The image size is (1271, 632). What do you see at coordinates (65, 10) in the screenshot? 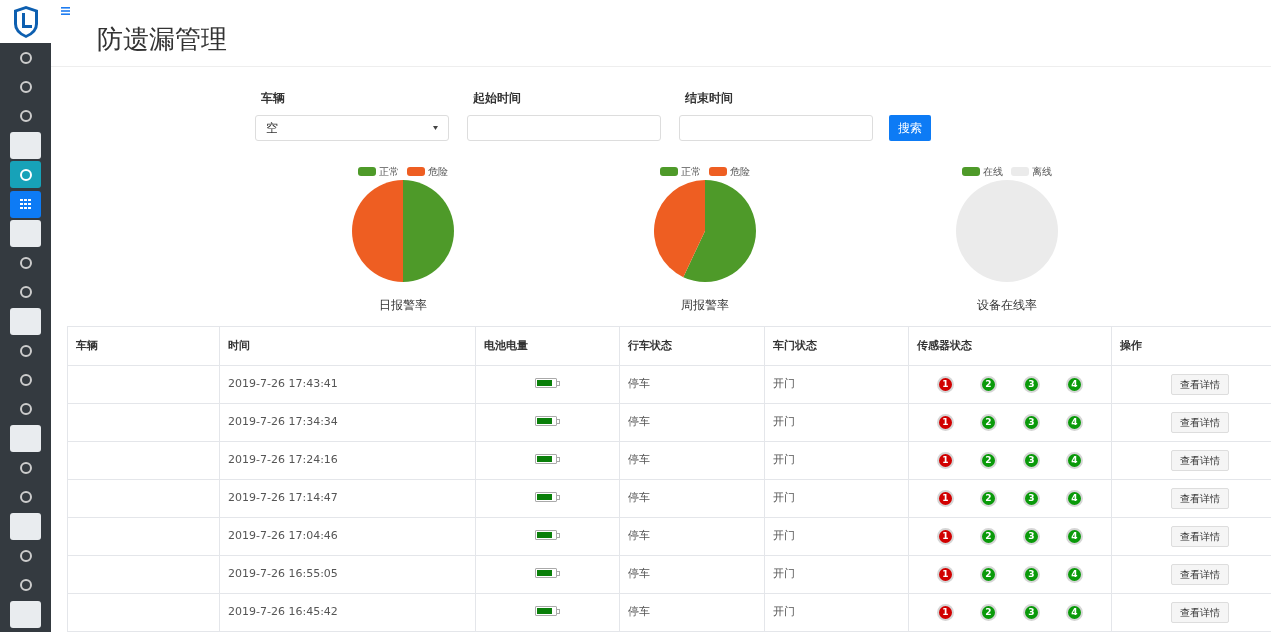
I see `menu-icon` at bounding box center [65, 10].